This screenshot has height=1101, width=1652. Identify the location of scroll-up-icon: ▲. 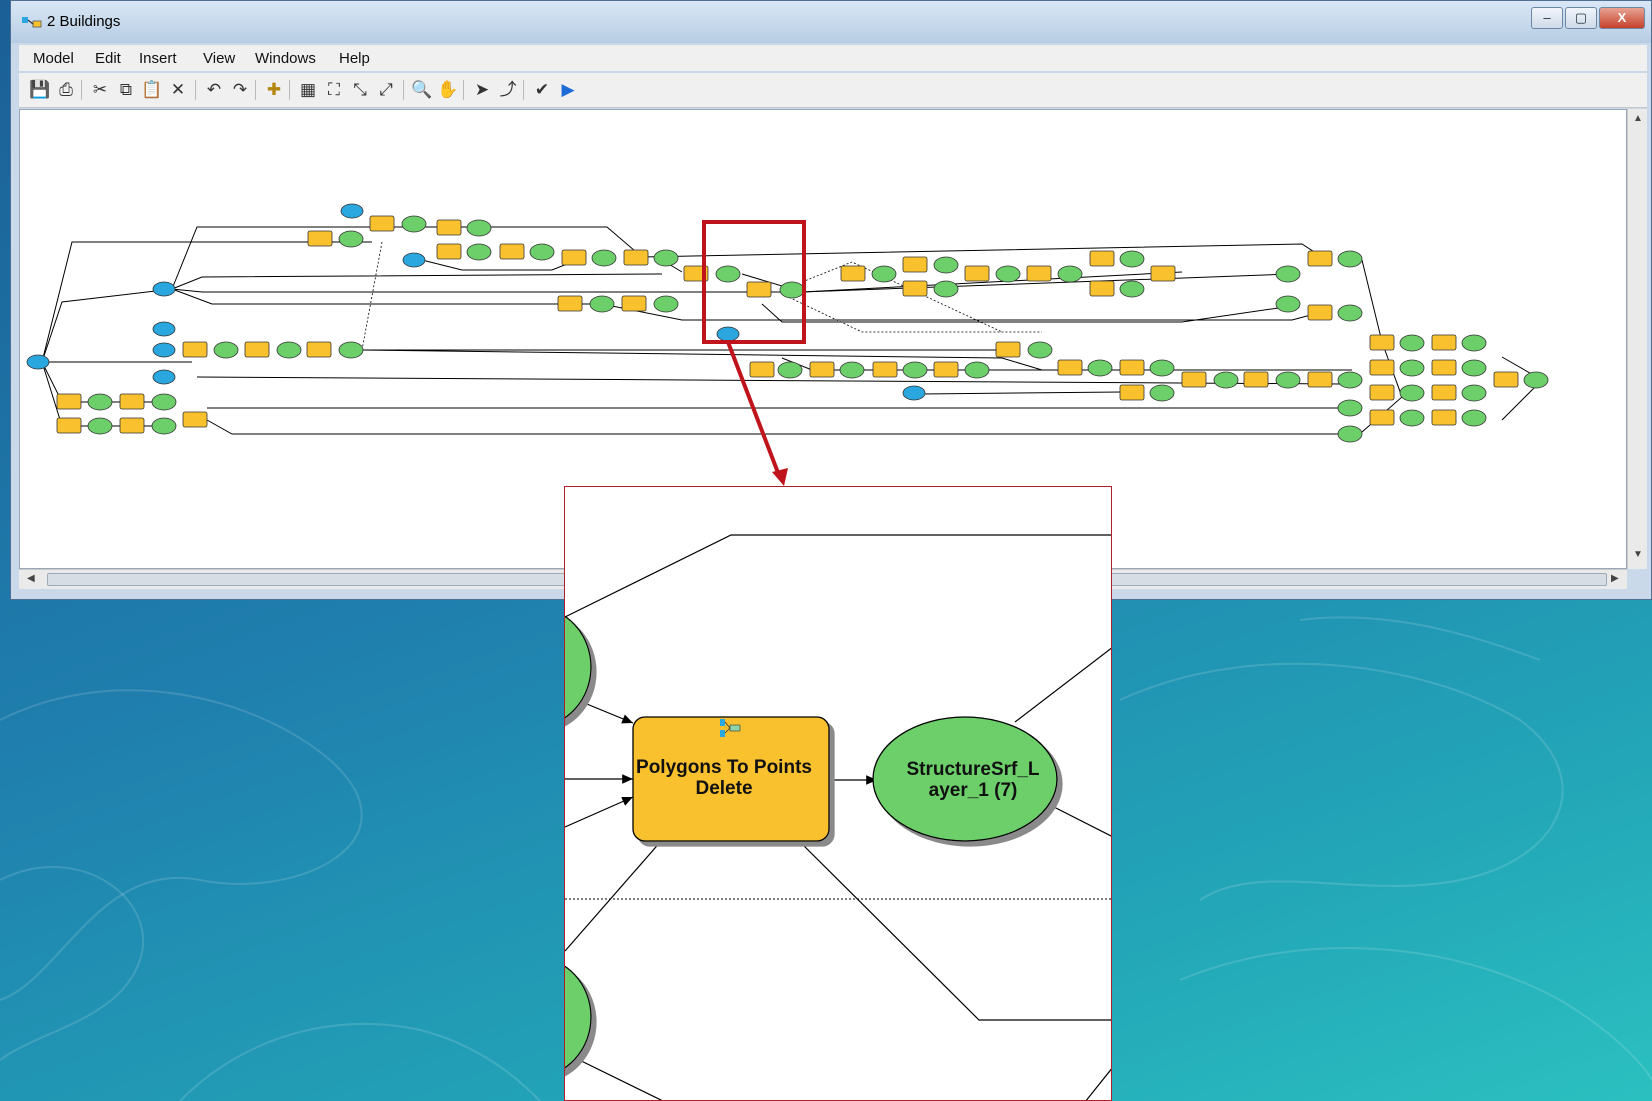
(1638, 118).